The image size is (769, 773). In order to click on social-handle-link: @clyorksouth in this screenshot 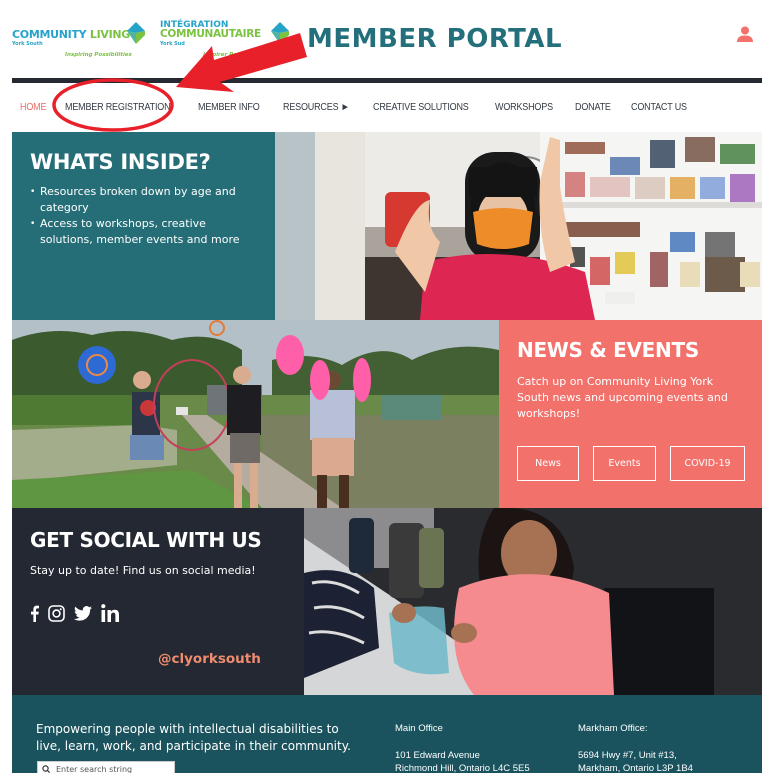, I will do `click(209, 659)`.